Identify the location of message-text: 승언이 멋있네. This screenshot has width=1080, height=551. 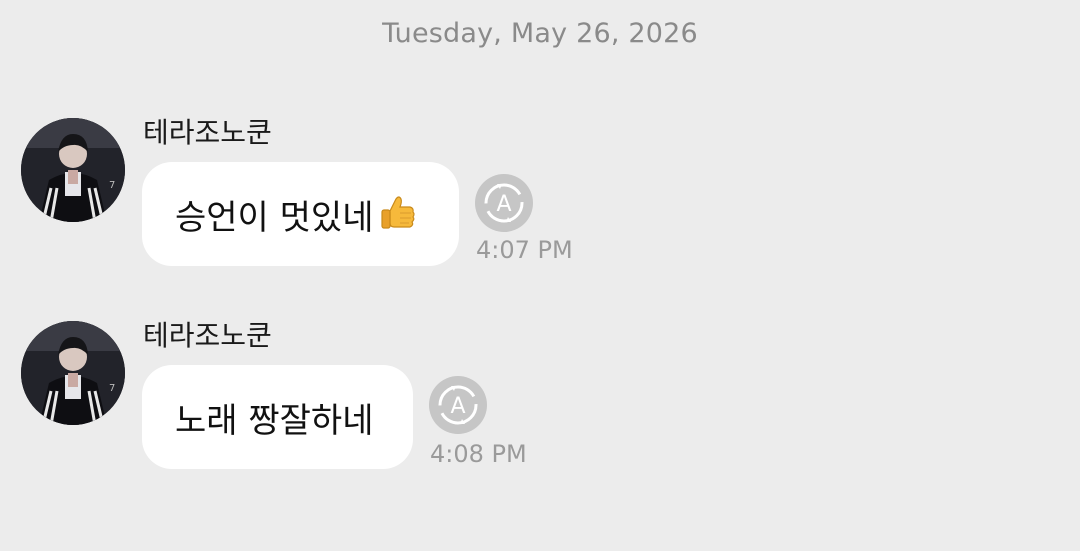
(274, 217).